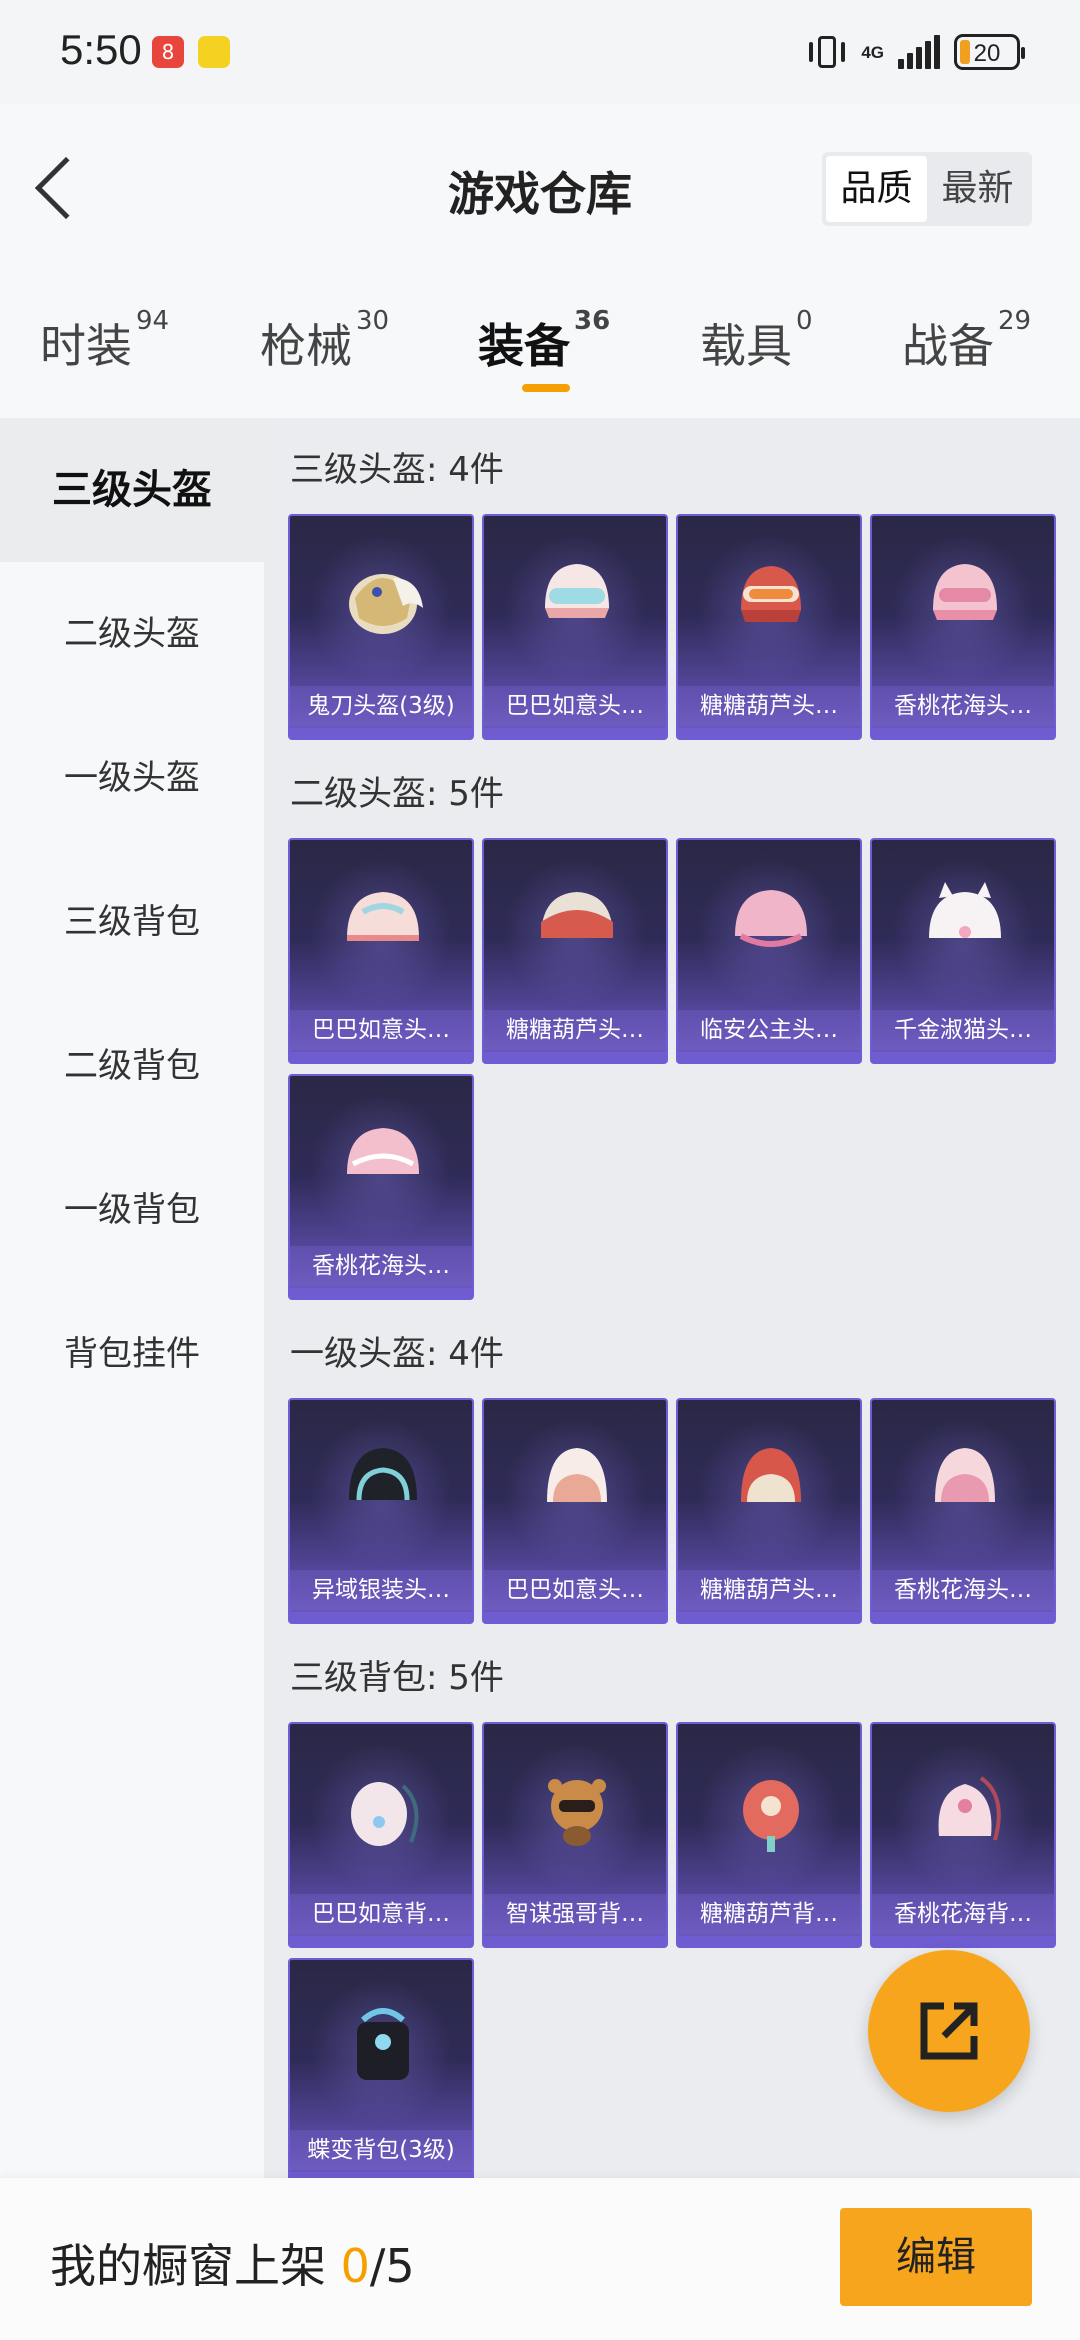 The height and width of the screenshot is (2340, 1080). What do you see at coordinates (965, 910) in the screenshot?
I see `helmet-white-cat-icon` at bounding box center [965, 910].